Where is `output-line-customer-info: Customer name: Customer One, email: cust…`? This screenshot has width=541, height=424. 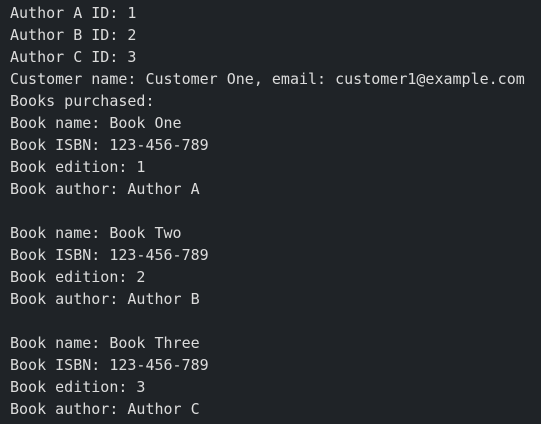
output-line-customer-info: Customer name: Customer One, email: cust… is located at coordinates (267, 79).